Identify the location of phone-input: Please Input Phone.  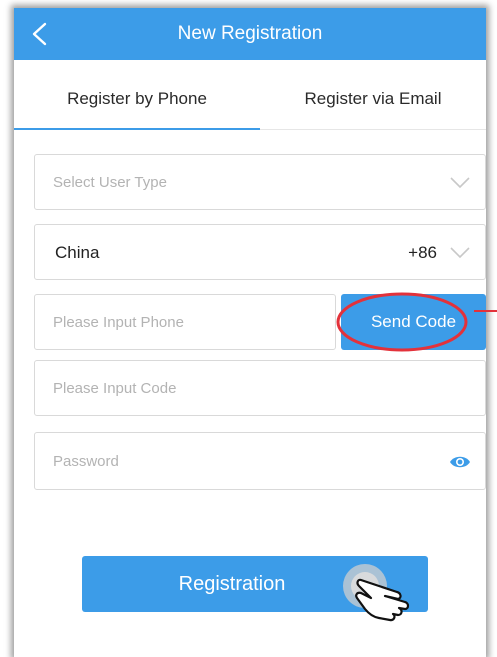
(185, 322).